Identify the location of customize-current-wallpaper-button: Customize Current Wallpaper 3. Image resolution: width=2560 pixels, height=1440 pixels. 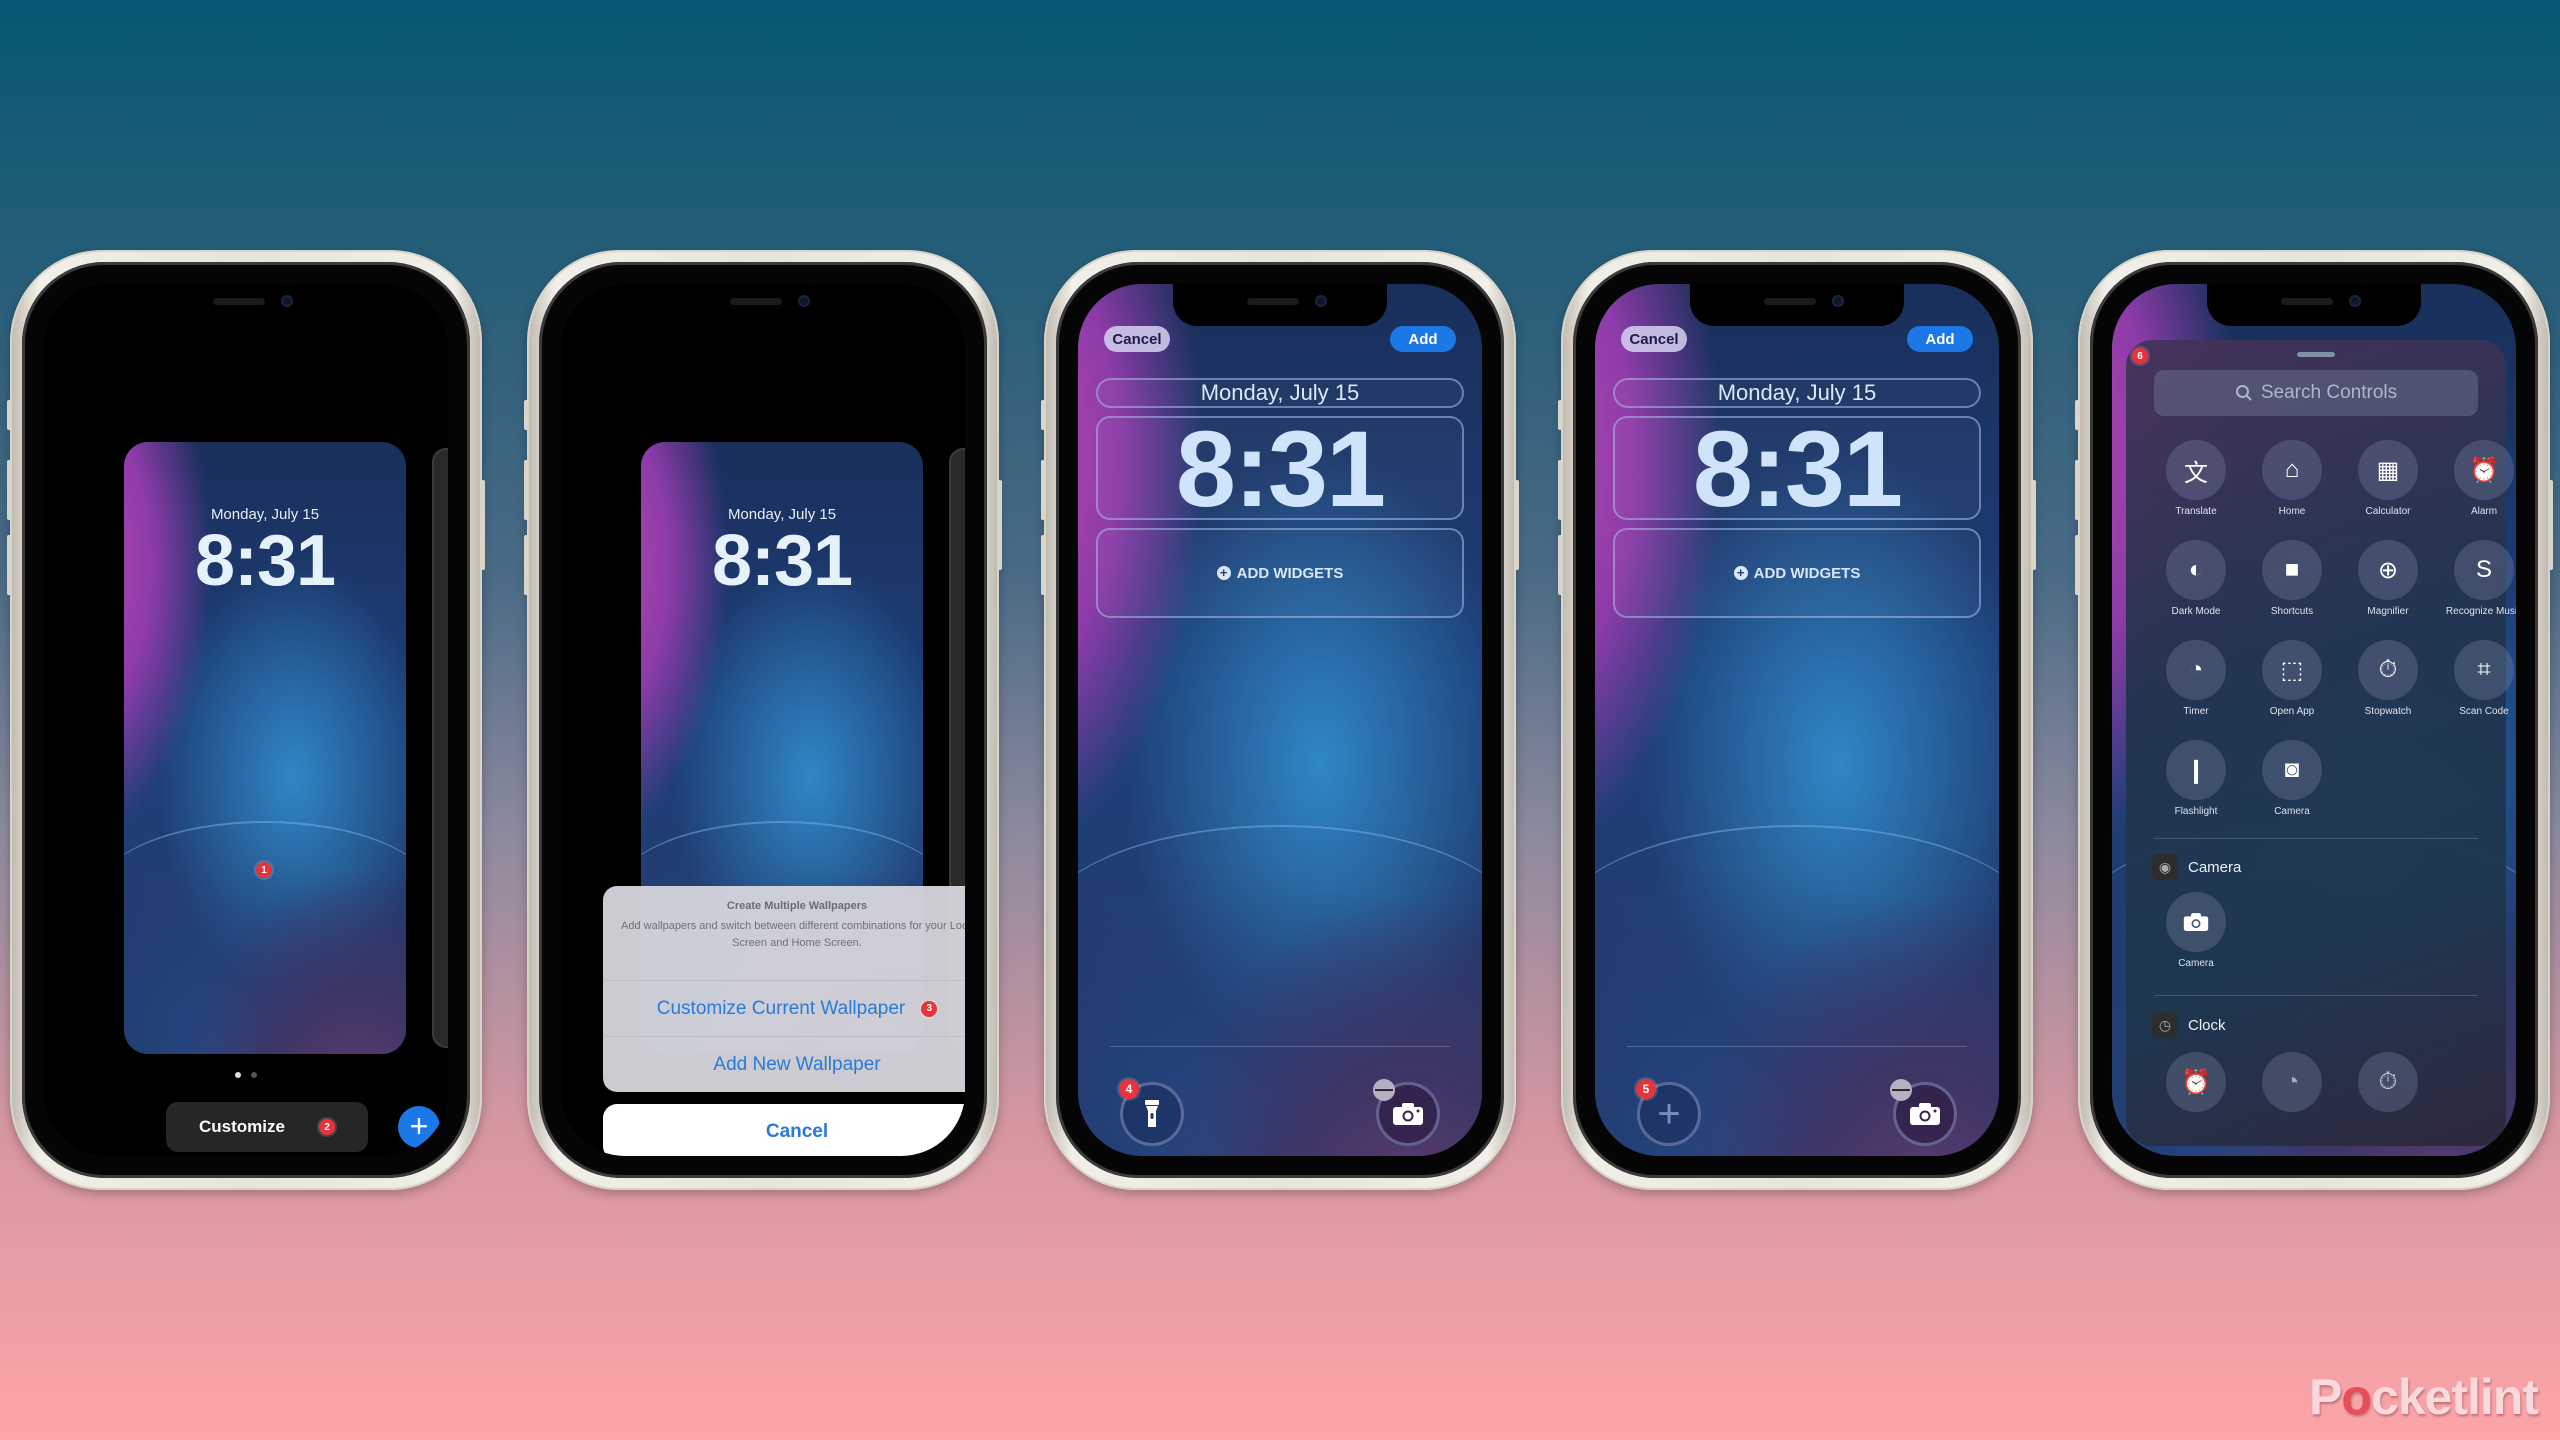
(784, 1008).